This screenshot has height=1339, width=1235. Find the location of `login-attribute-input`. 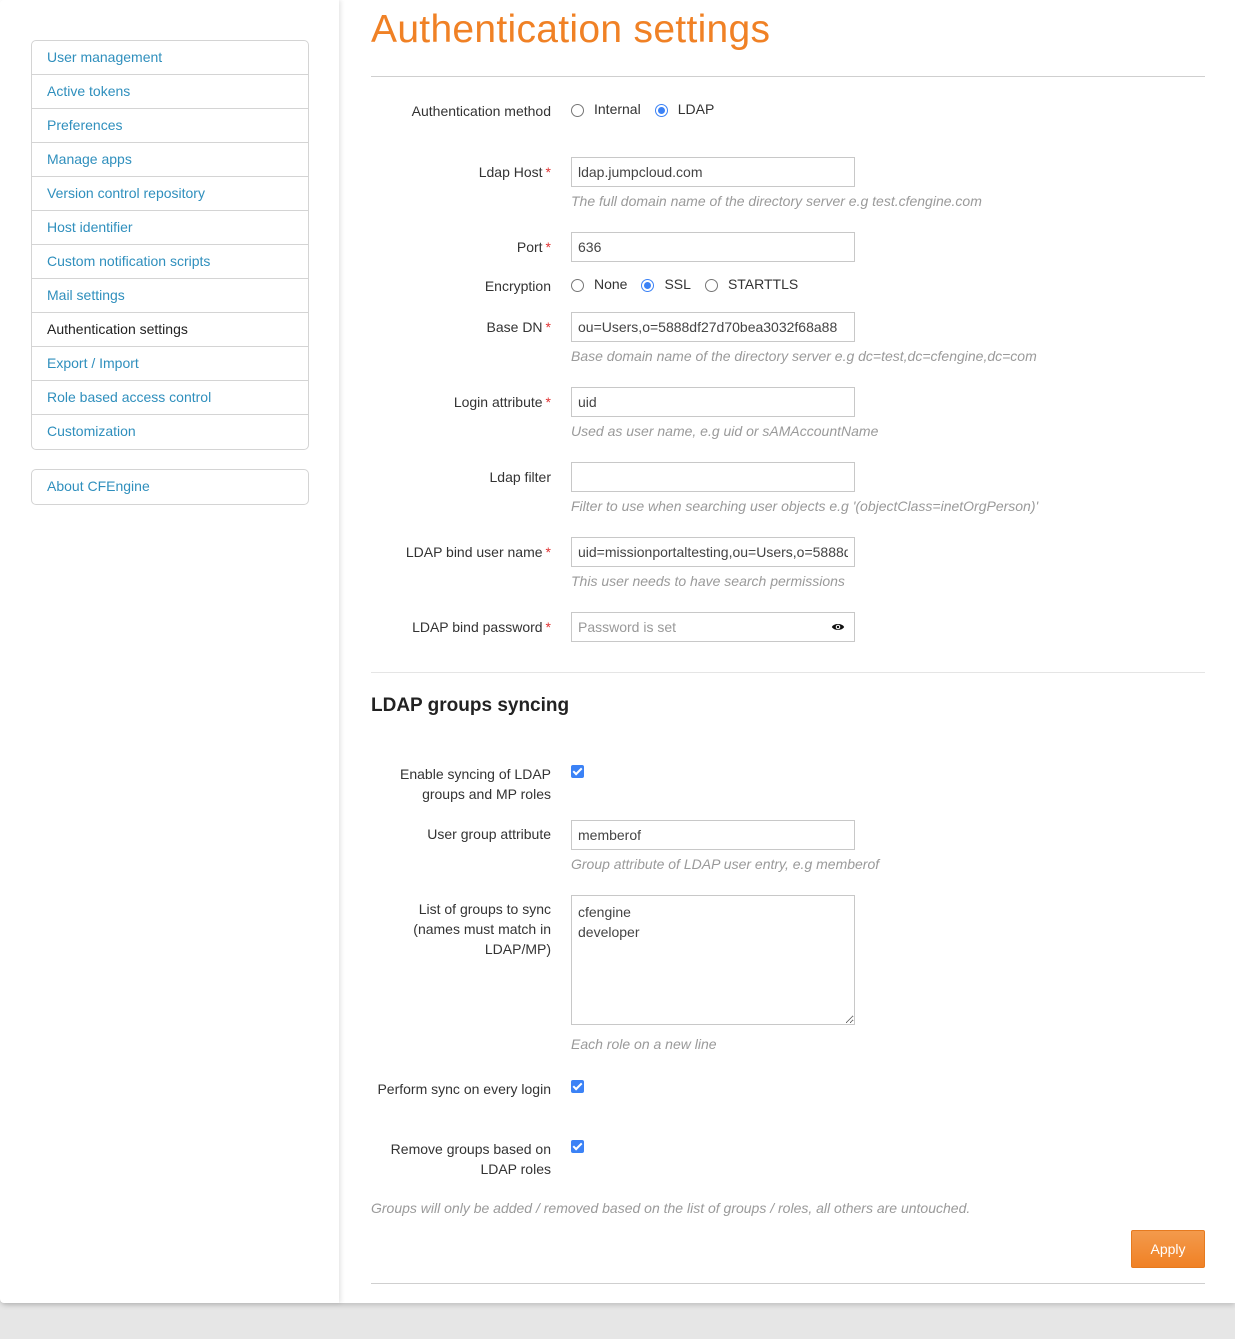

login-attribute-input is located at coordinates (713, 402).